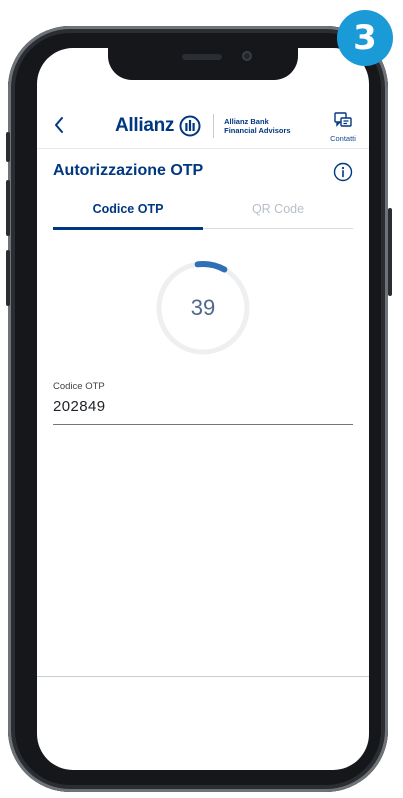  I want to click on brand-name: Allianz, so click(145, 125).